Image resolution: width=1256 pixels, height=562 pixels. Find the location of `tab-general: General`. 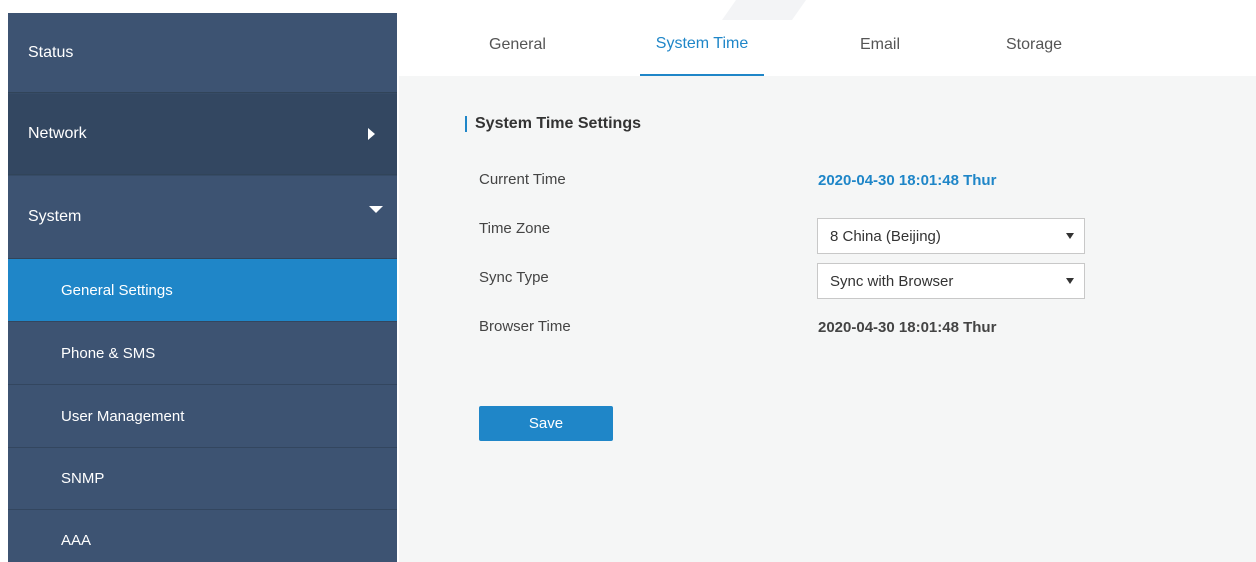

tab-general: General is located at coordinates (517, 44).